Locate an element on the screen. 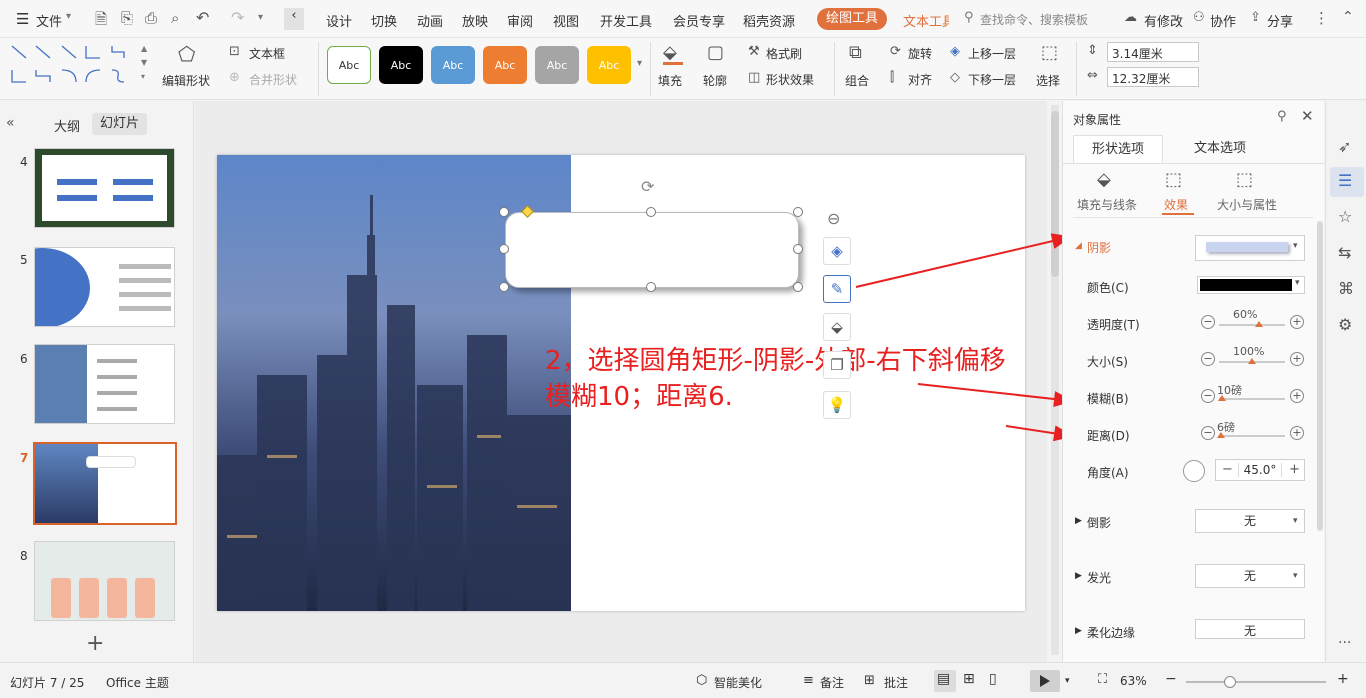 The image size is (1366, 698). zoom-slider is located at coordinates (1256, 682).